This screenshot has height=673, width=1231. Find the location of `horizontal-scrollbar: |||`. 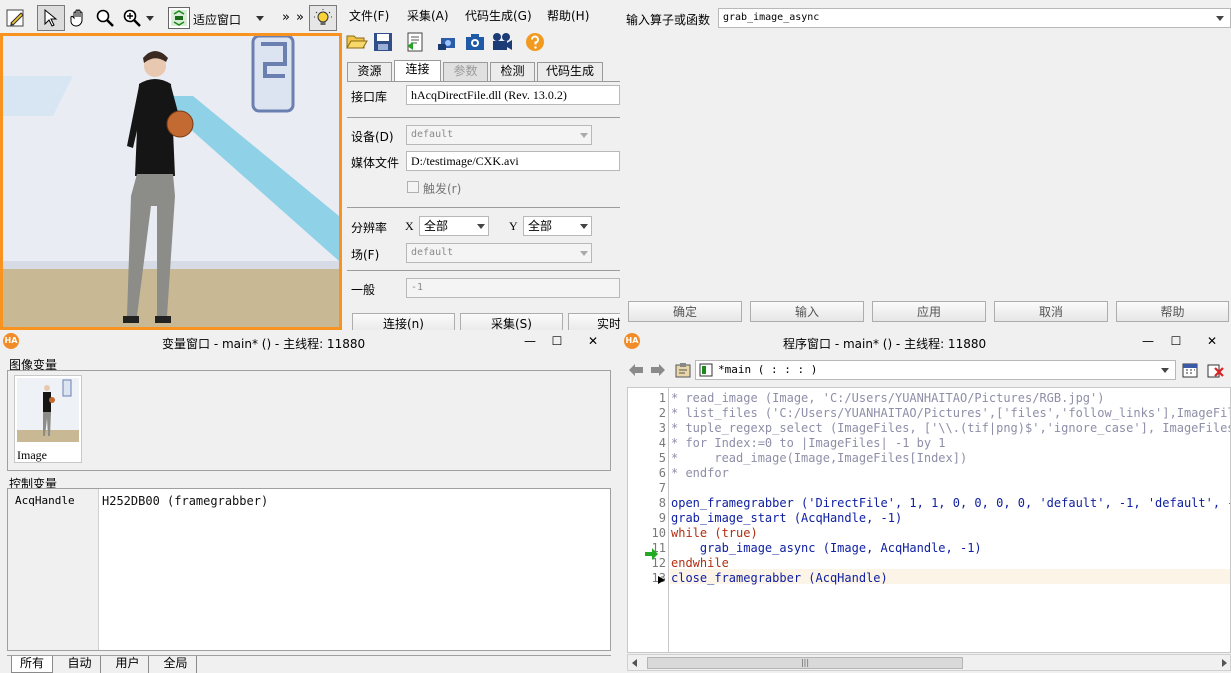

horizontal-scrollbar: ||| is located at coordinates (929, 662).